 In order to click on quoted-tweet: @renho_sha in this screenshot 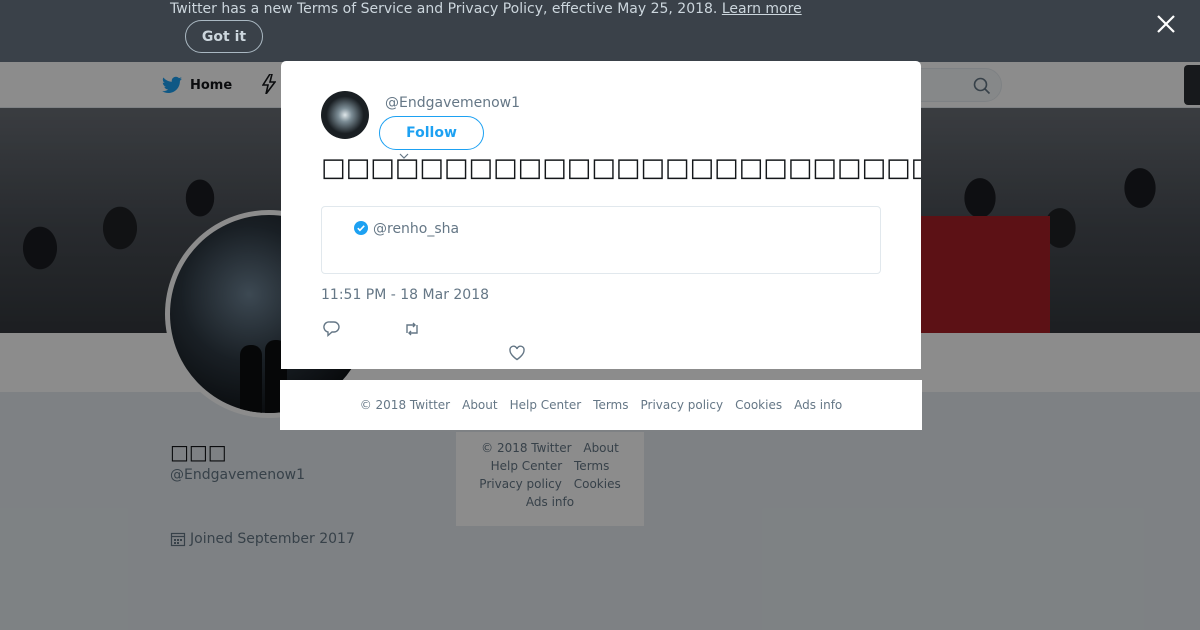, I will do `click(601, 240)`.